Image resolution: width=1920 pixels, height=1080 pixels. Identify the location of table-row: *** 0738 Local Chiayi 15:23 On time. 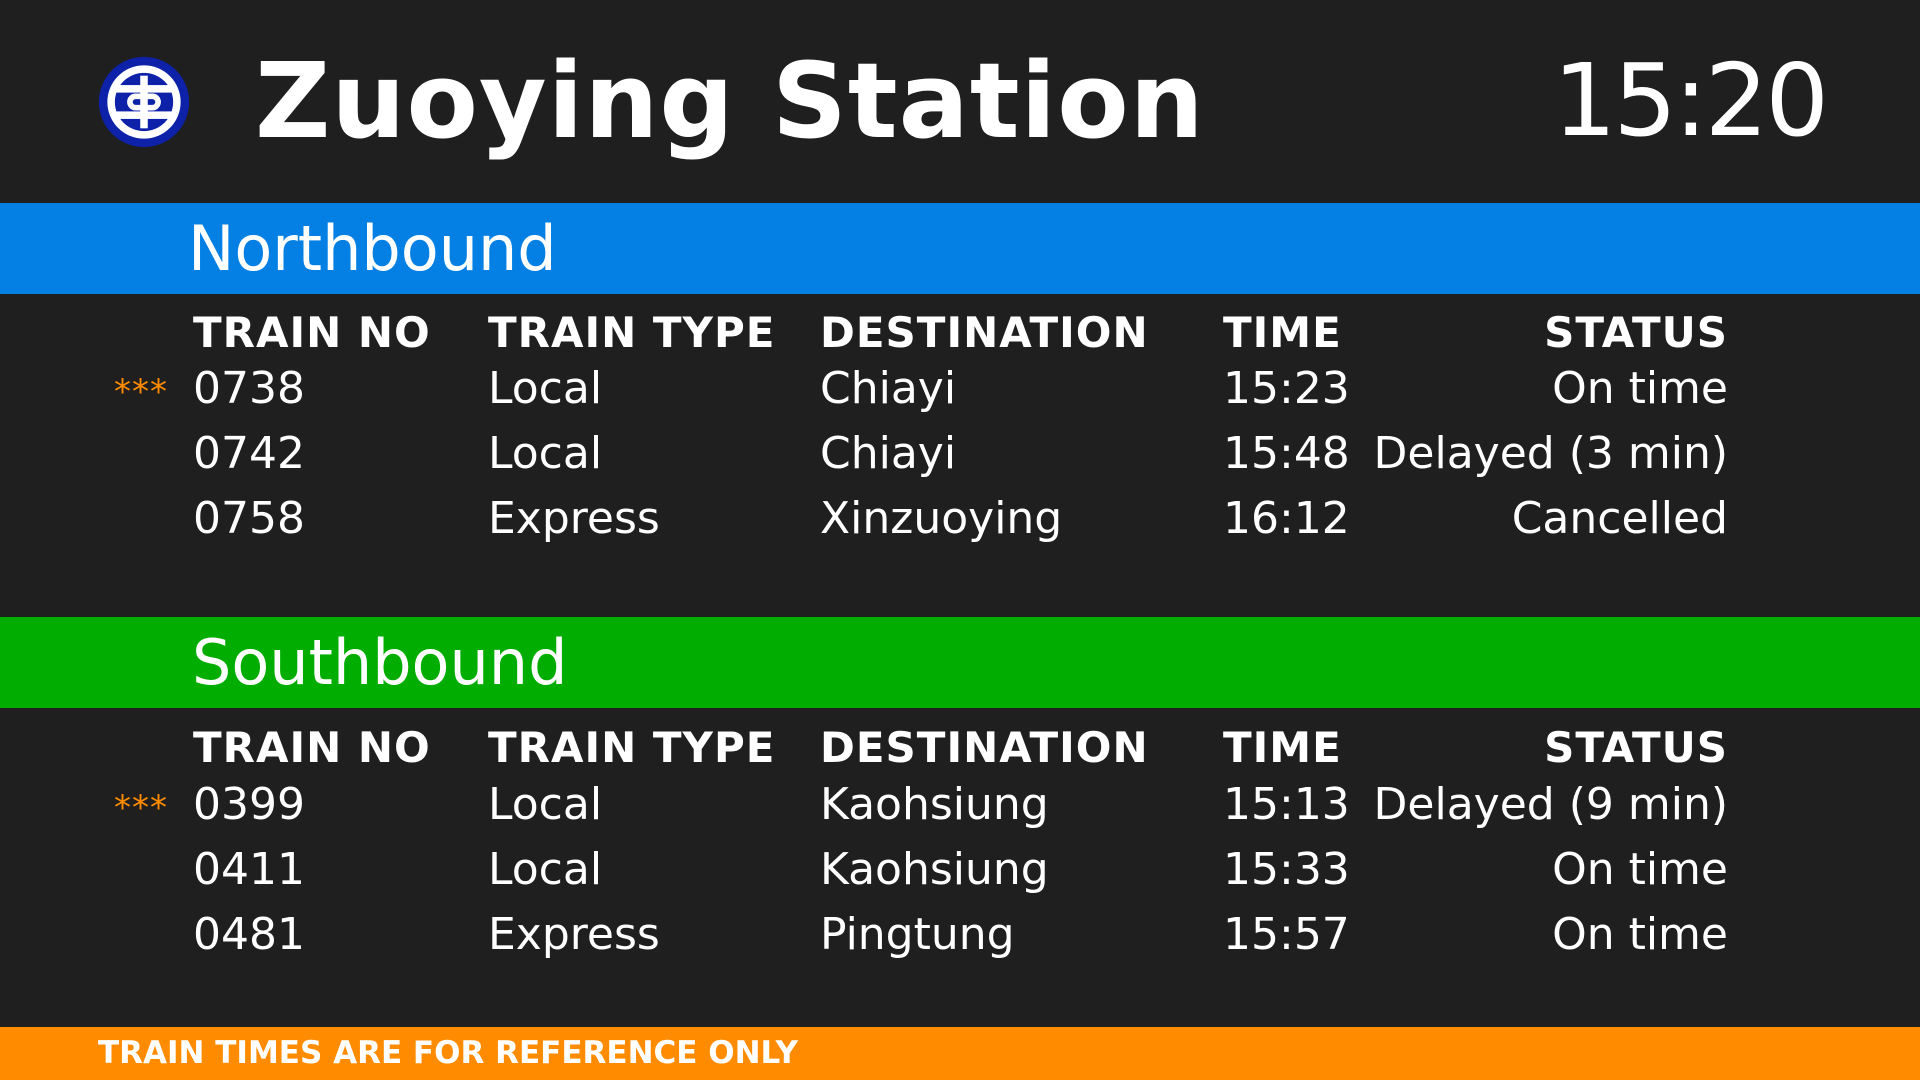
(960, 389).